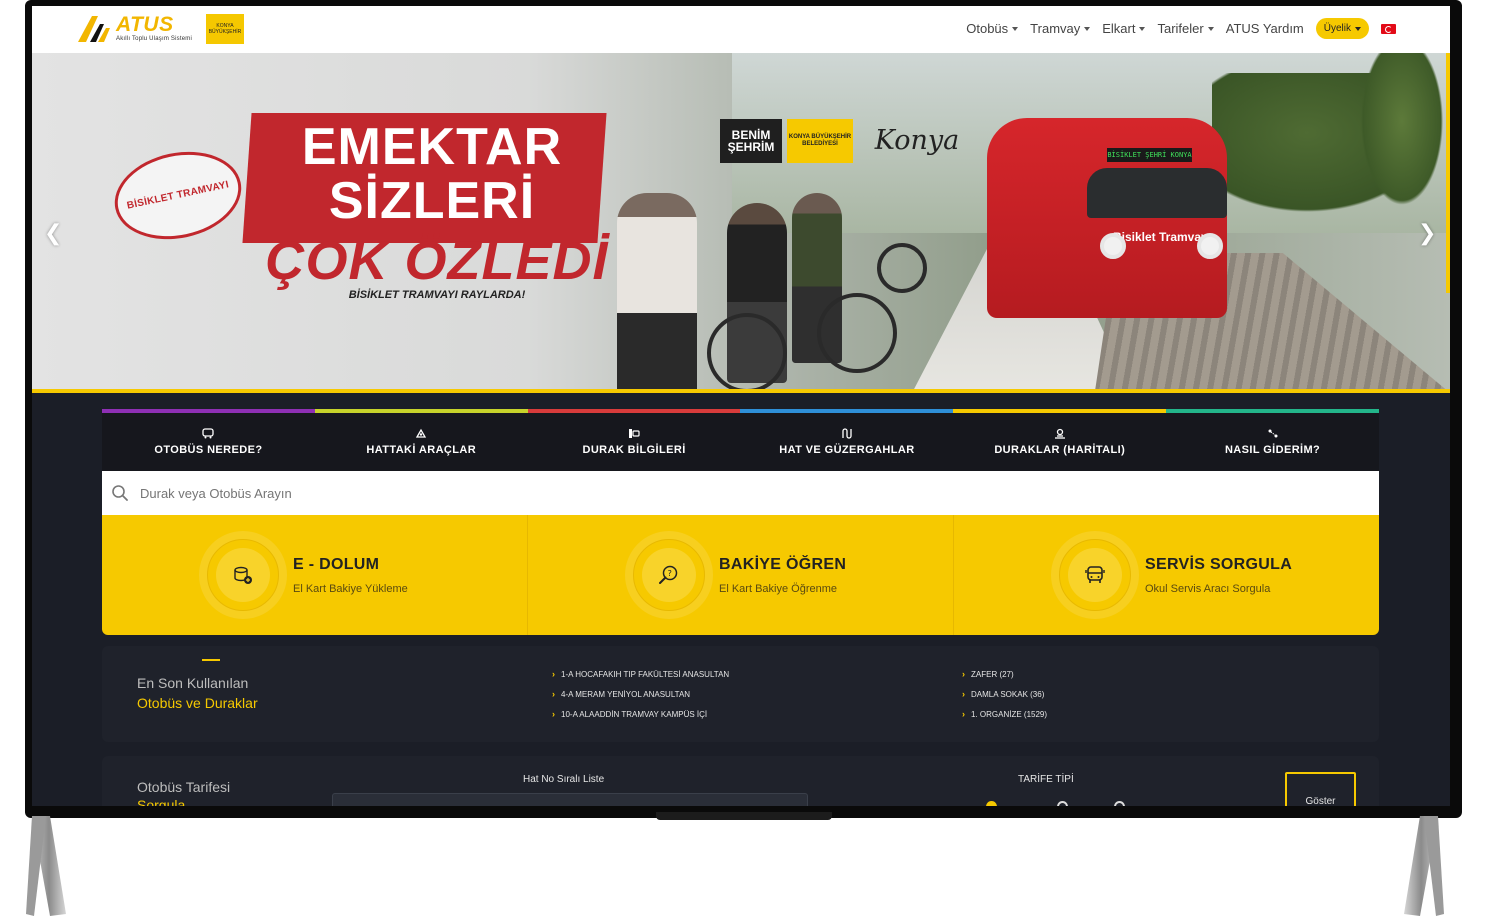 This screenshot has height=918, width=1487. Describe the element at coordinates (690, 493) in the screenshot. I see `search-input` at that location.